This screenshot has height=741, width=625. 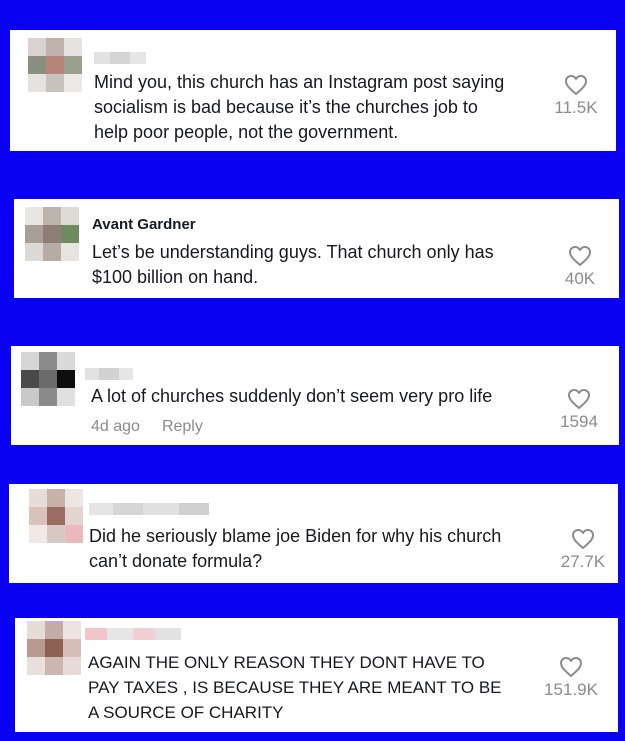 What do you see at coordinates (583, 550) in the screenshot?
I see `like-button: 27.7K` at bounding box center [583, 550].